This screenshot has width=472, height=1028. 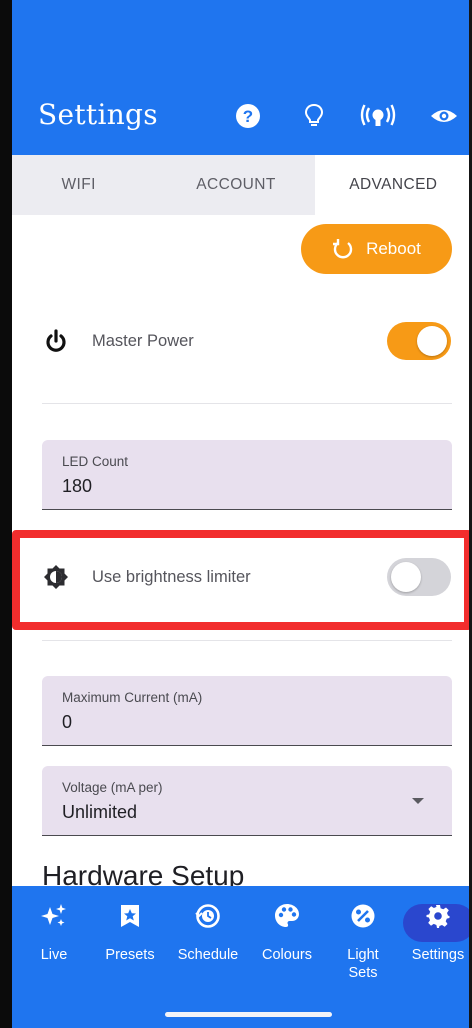 What do you see at coordinates (432, 341) in the screenshot?
I see `toggle-knob` at bounding box center [432, 341].